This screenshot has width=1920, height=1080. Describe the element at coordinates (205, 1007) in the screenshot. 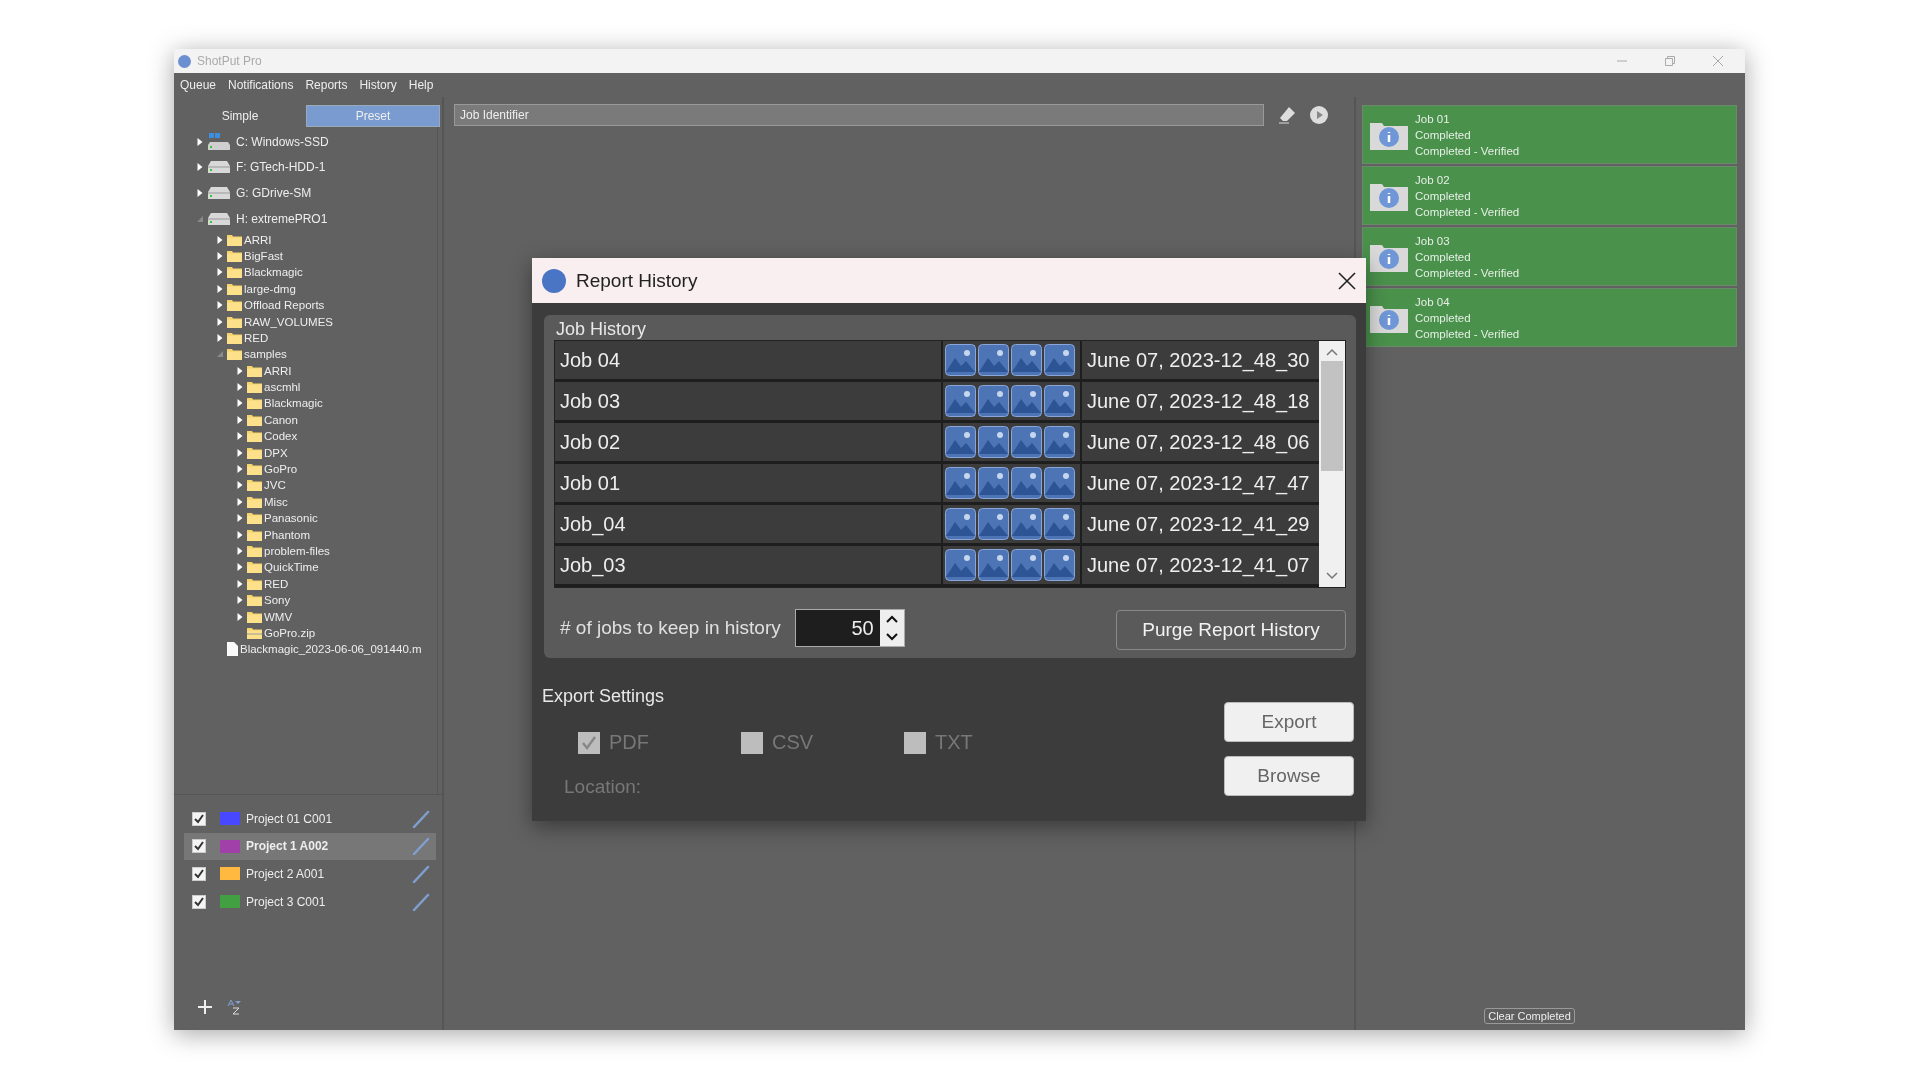

I see `add-icon` at that location.